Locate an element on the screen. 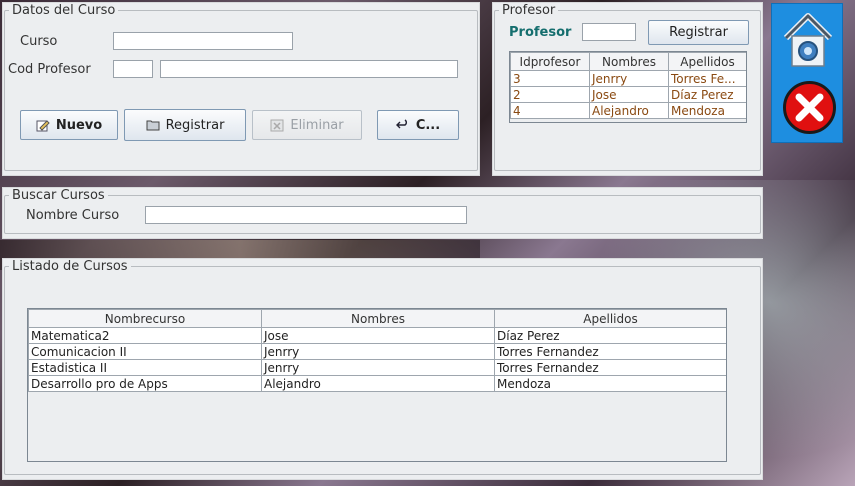 This screenshot has height=486, width=855. nuevo-label: Nuevo is located at coordinates (79, 125).